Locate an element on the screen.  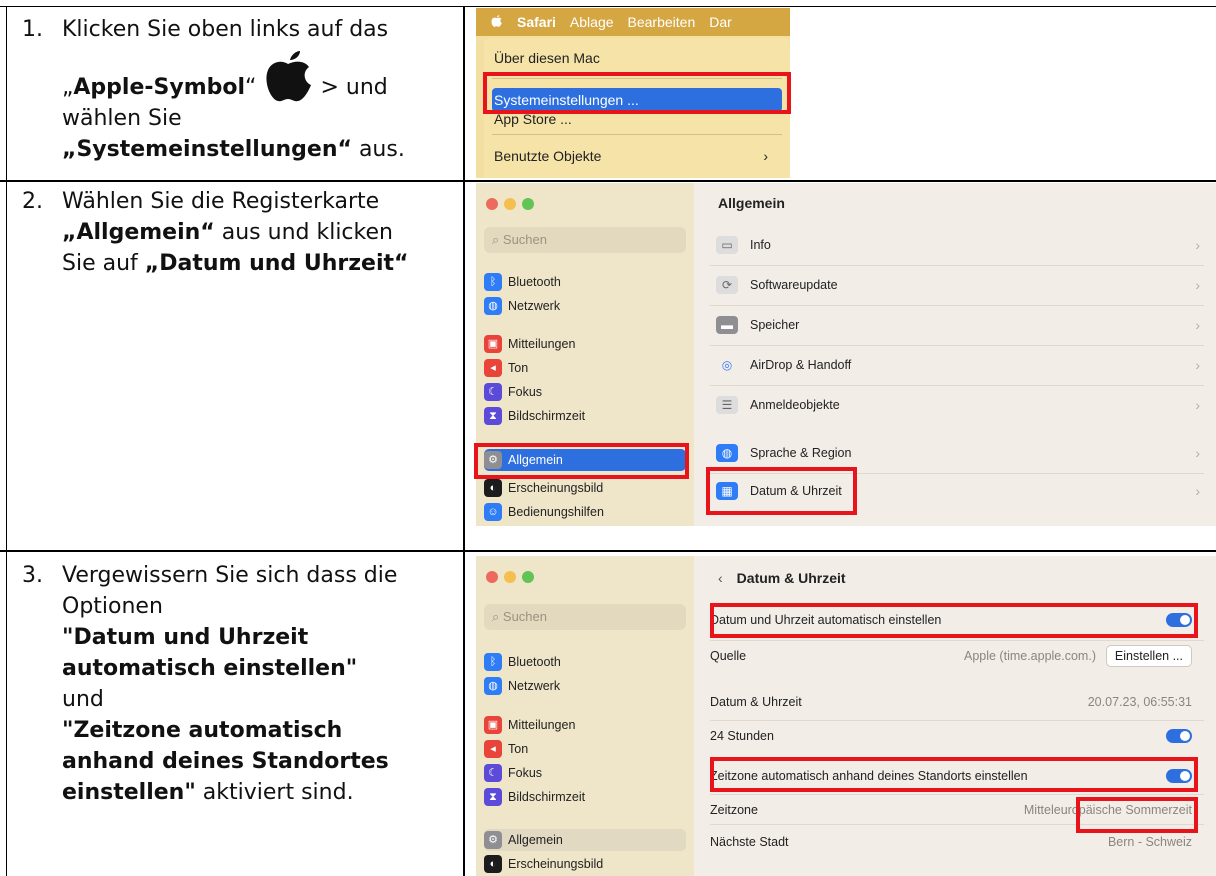
step-line: Klicken Sie oben links auf das is located at coordinates (225, 29).